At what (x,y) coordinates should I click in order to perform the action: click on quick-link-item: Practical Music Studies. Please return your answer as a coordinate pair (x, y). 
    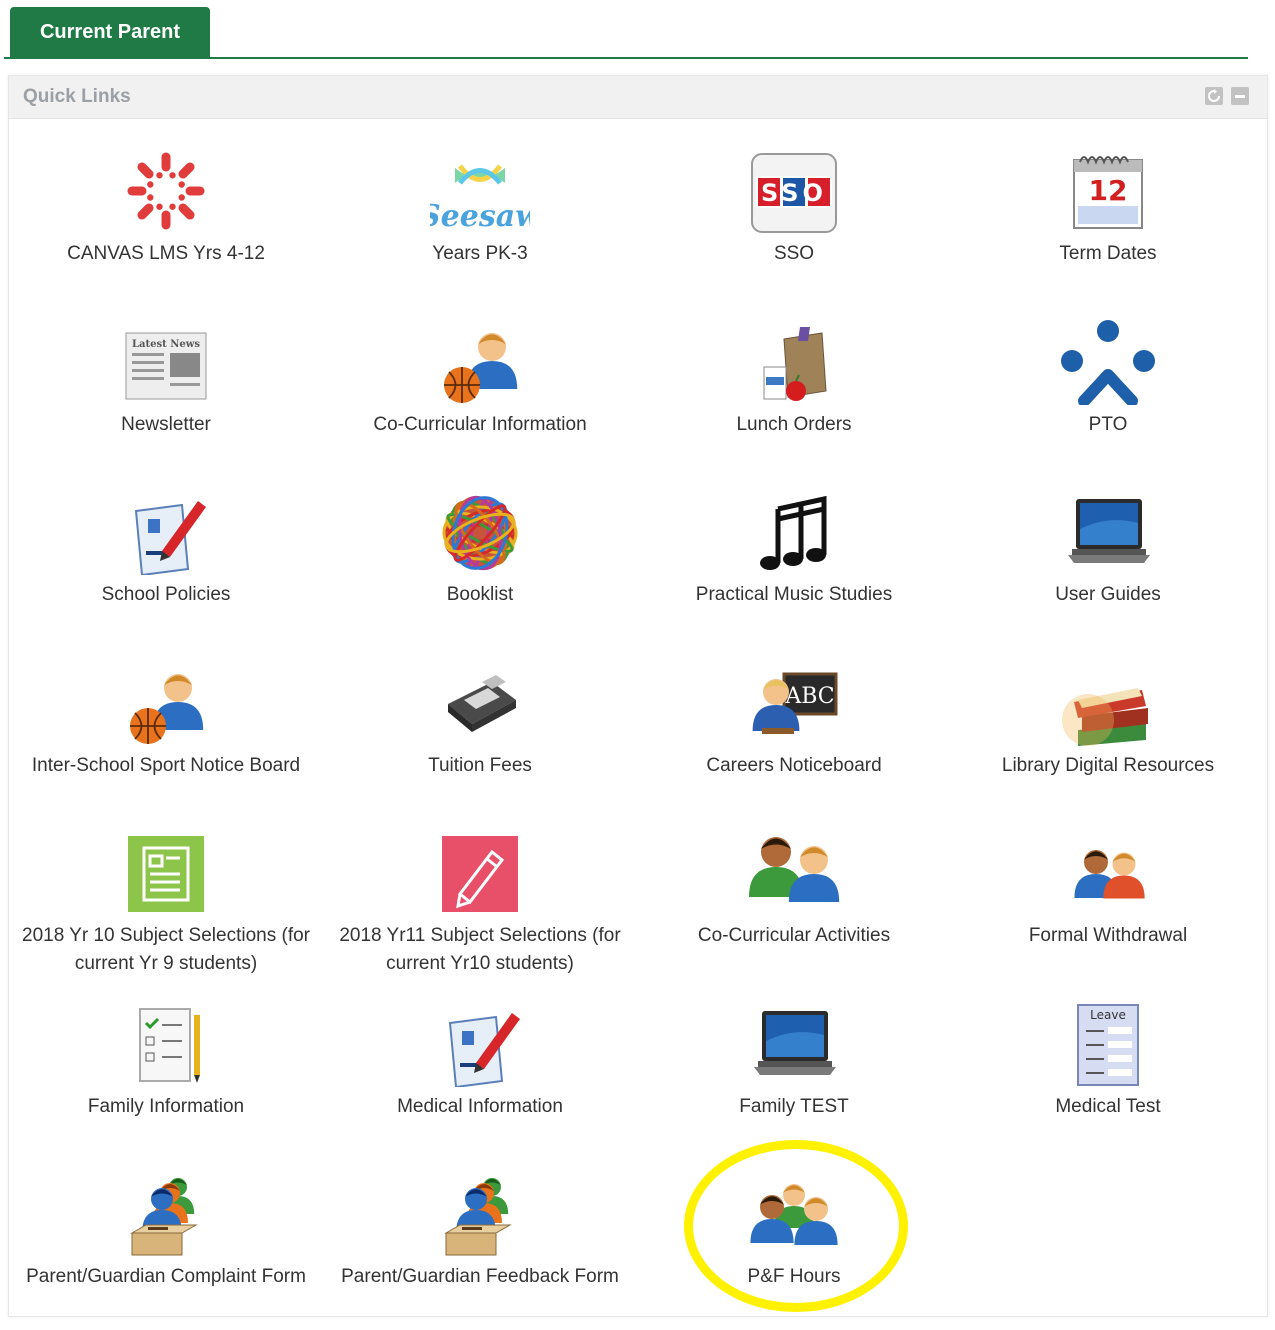
    Looking at the image, I should click on (794, 562).